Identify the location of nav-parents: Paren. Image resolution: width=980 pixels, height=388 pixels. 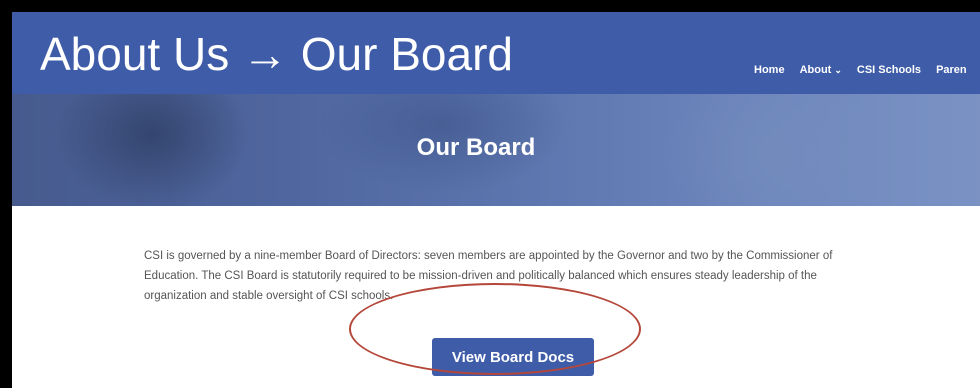
(951, 70).